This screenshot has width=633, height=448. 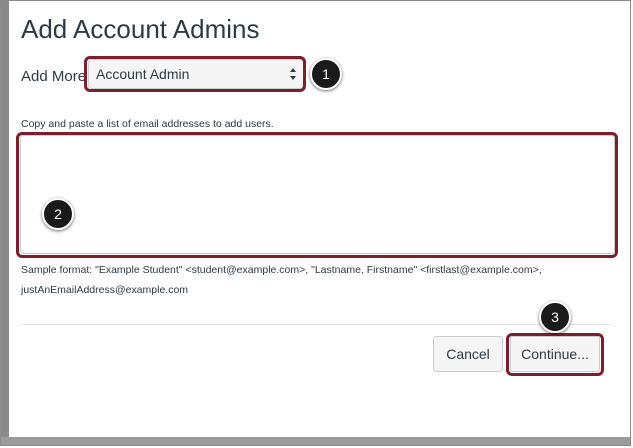 What do you see at coordinates (143, 74) in the screenshot?
I see `role-select-value: Account Admin` at bounding box center [143, 74].